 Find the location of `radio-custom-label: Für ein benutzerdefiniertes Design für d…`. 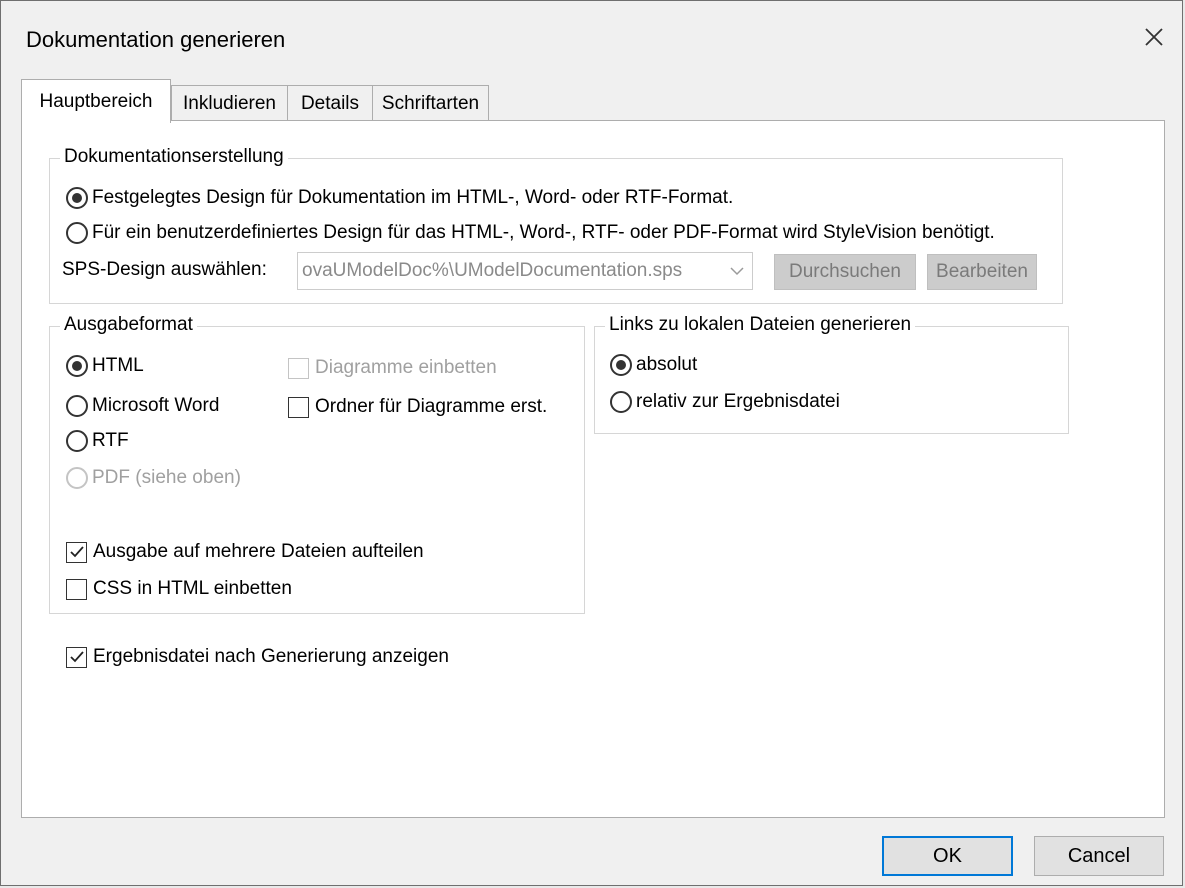

radio-custom-label: Für ein benutzerdefiniertes Design für d… is located at coordinates (543, 232).